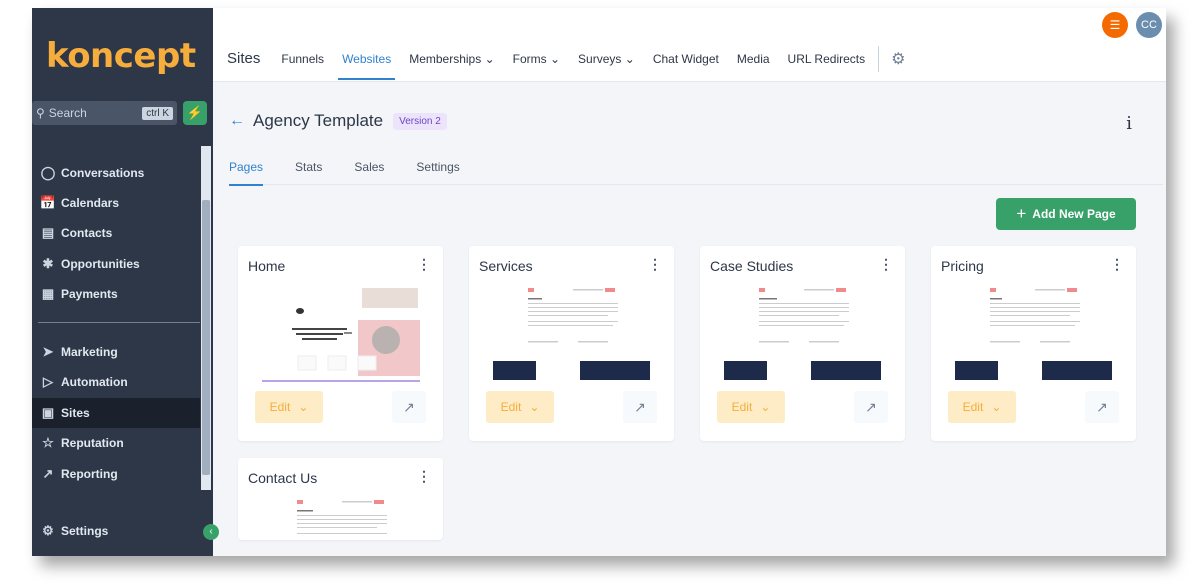  I want to click on version-badge: Version 2, so click(420, 121).